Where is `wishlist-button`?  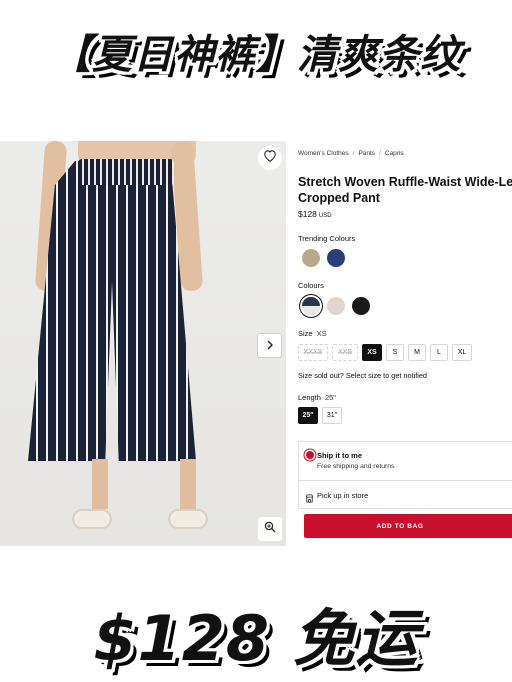 wishlist-button is located at coordinates (270, 158).